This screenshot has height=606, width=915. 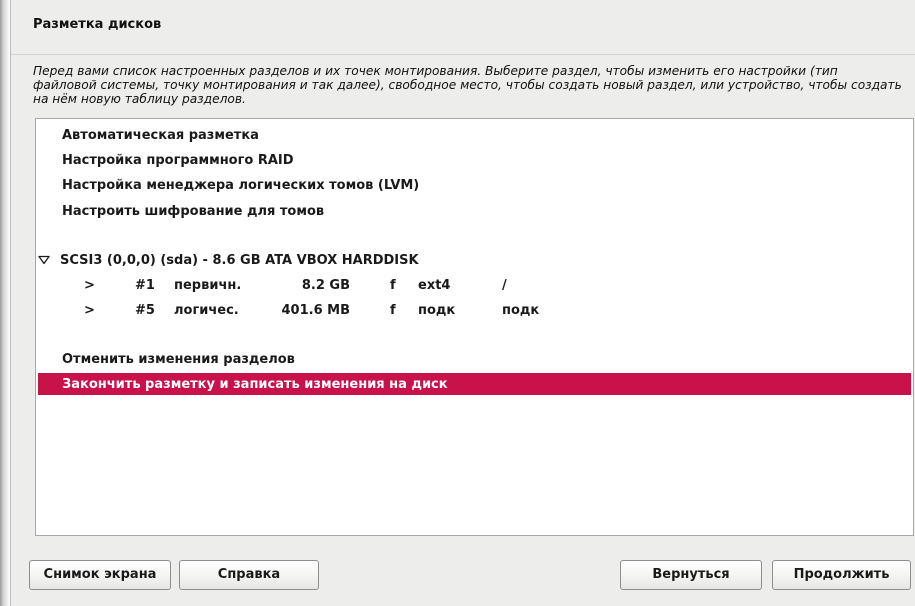 What do you see at coordinates (178, 160) in the screenshot?
I see `list-item-label: Настройка программного RAID` at bounding box center [178, 160].